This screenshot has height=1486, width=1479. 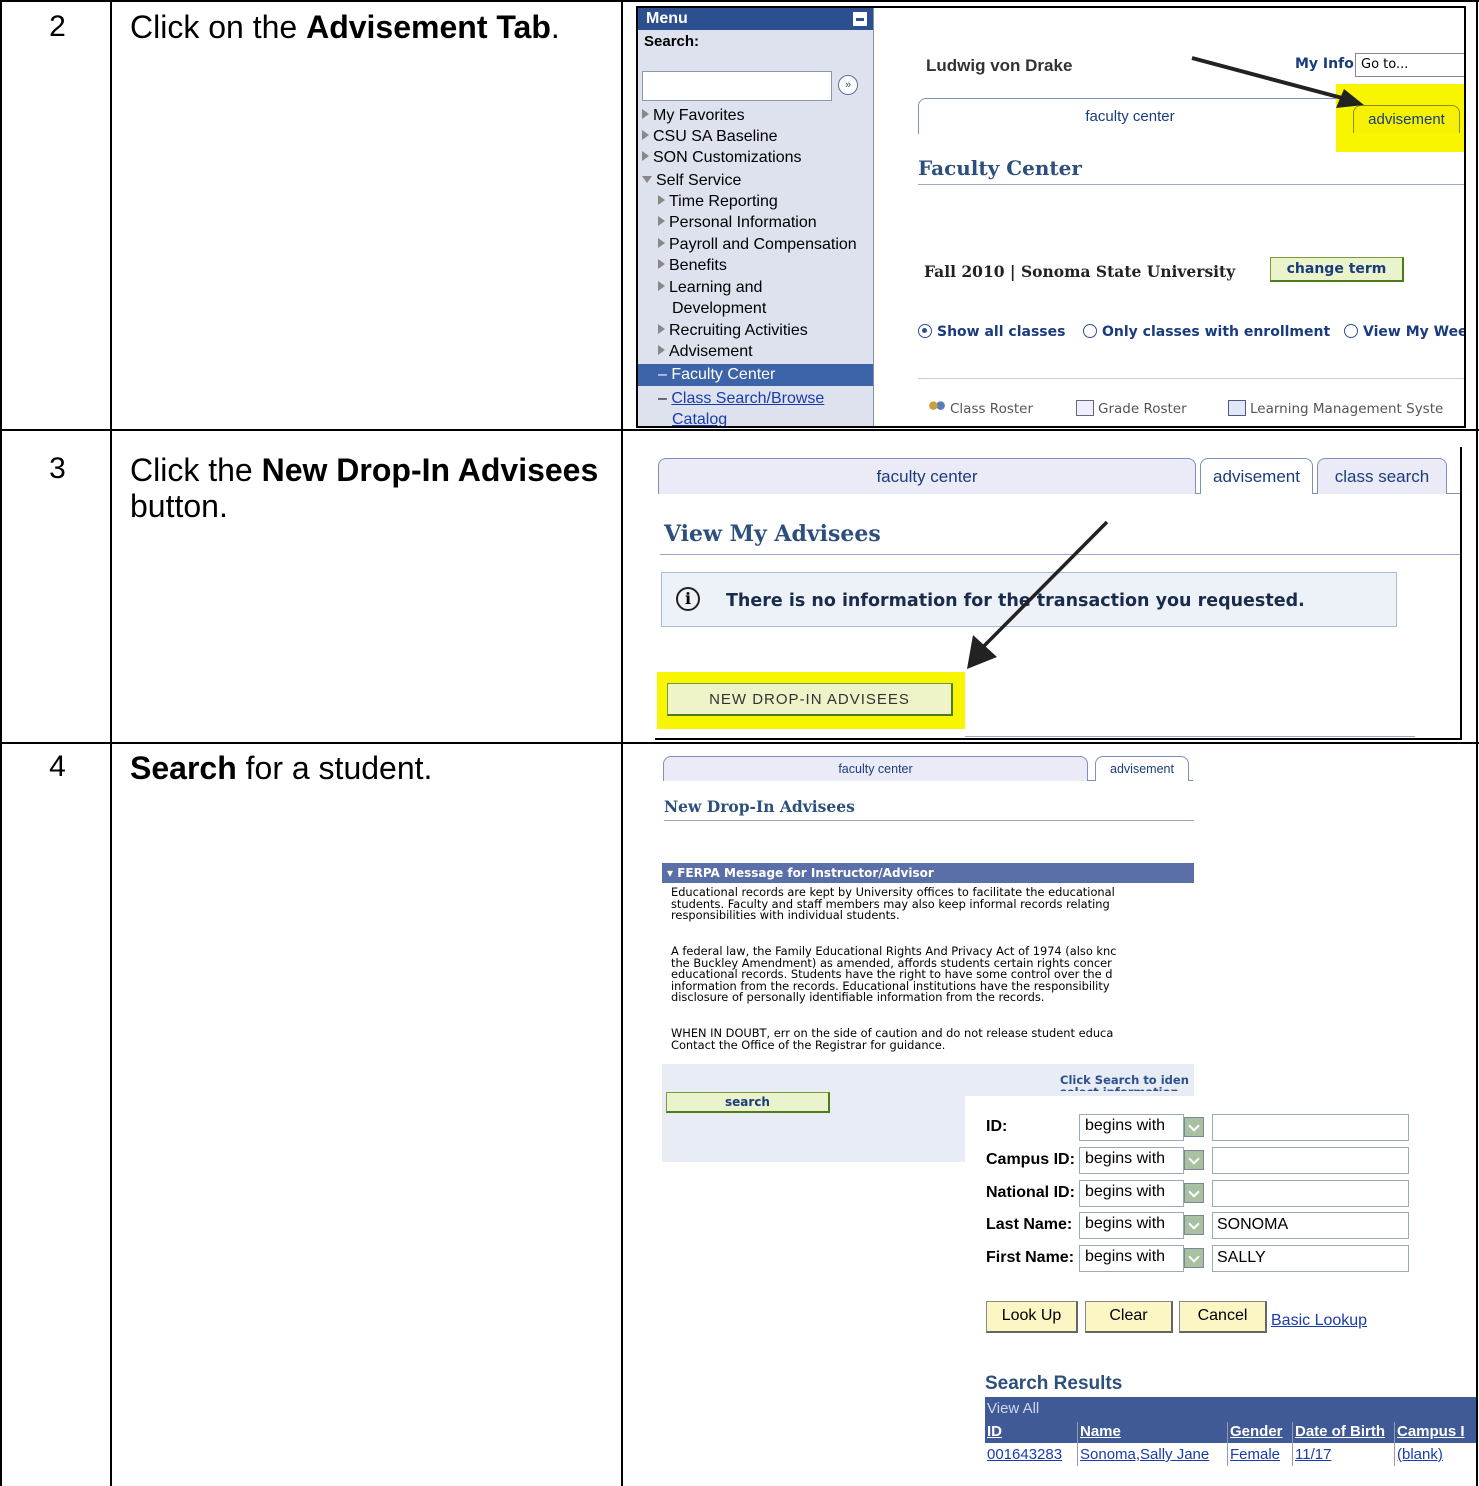 What do you see at coordinates (57, 26) in the screenshot?
I see `step-number: 2` at bounding box center [57, 26].